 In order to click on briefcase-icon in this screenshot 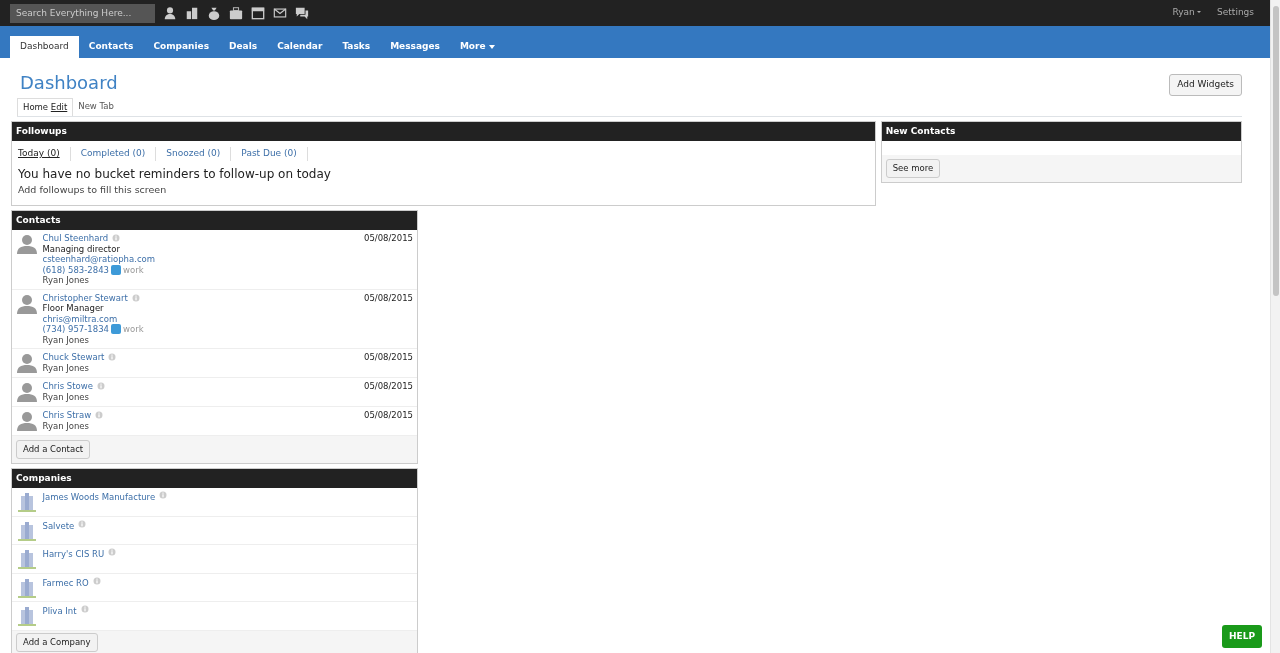, I will do `click(236, 13)`.